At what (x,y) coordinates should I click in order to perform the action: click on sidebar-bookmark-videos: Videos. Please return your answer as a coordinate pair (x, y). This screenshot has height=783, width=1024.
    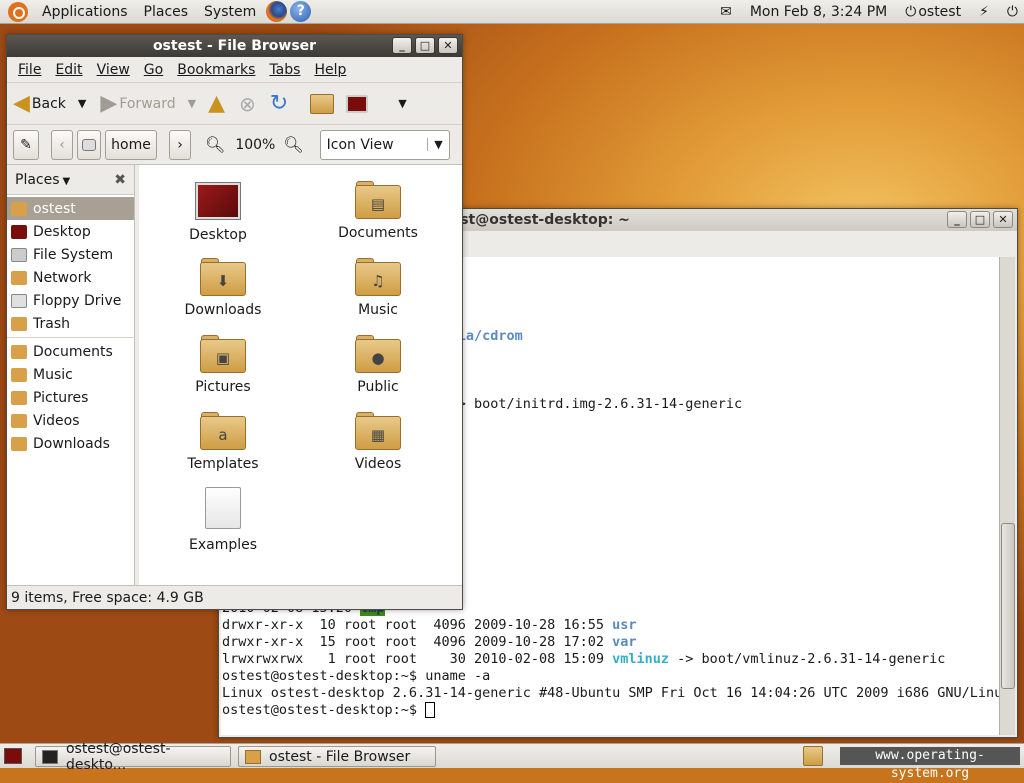
    Looking at the image, I should click on (70, 420).